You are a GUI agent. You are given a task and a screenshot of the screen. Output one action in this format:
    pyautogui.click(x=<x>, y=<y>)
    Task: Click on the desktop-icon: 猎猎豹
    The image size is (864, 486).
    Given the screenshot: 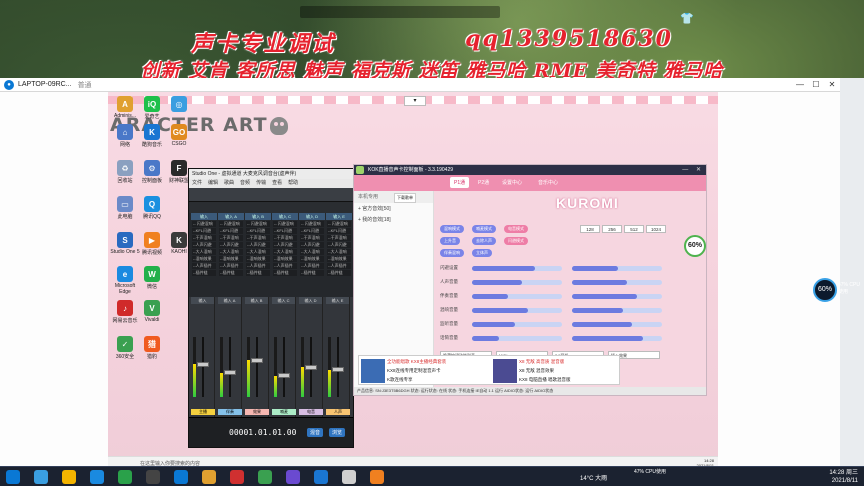 What is the action you would take?
    pyautogui.click(x=152, y=348)
    